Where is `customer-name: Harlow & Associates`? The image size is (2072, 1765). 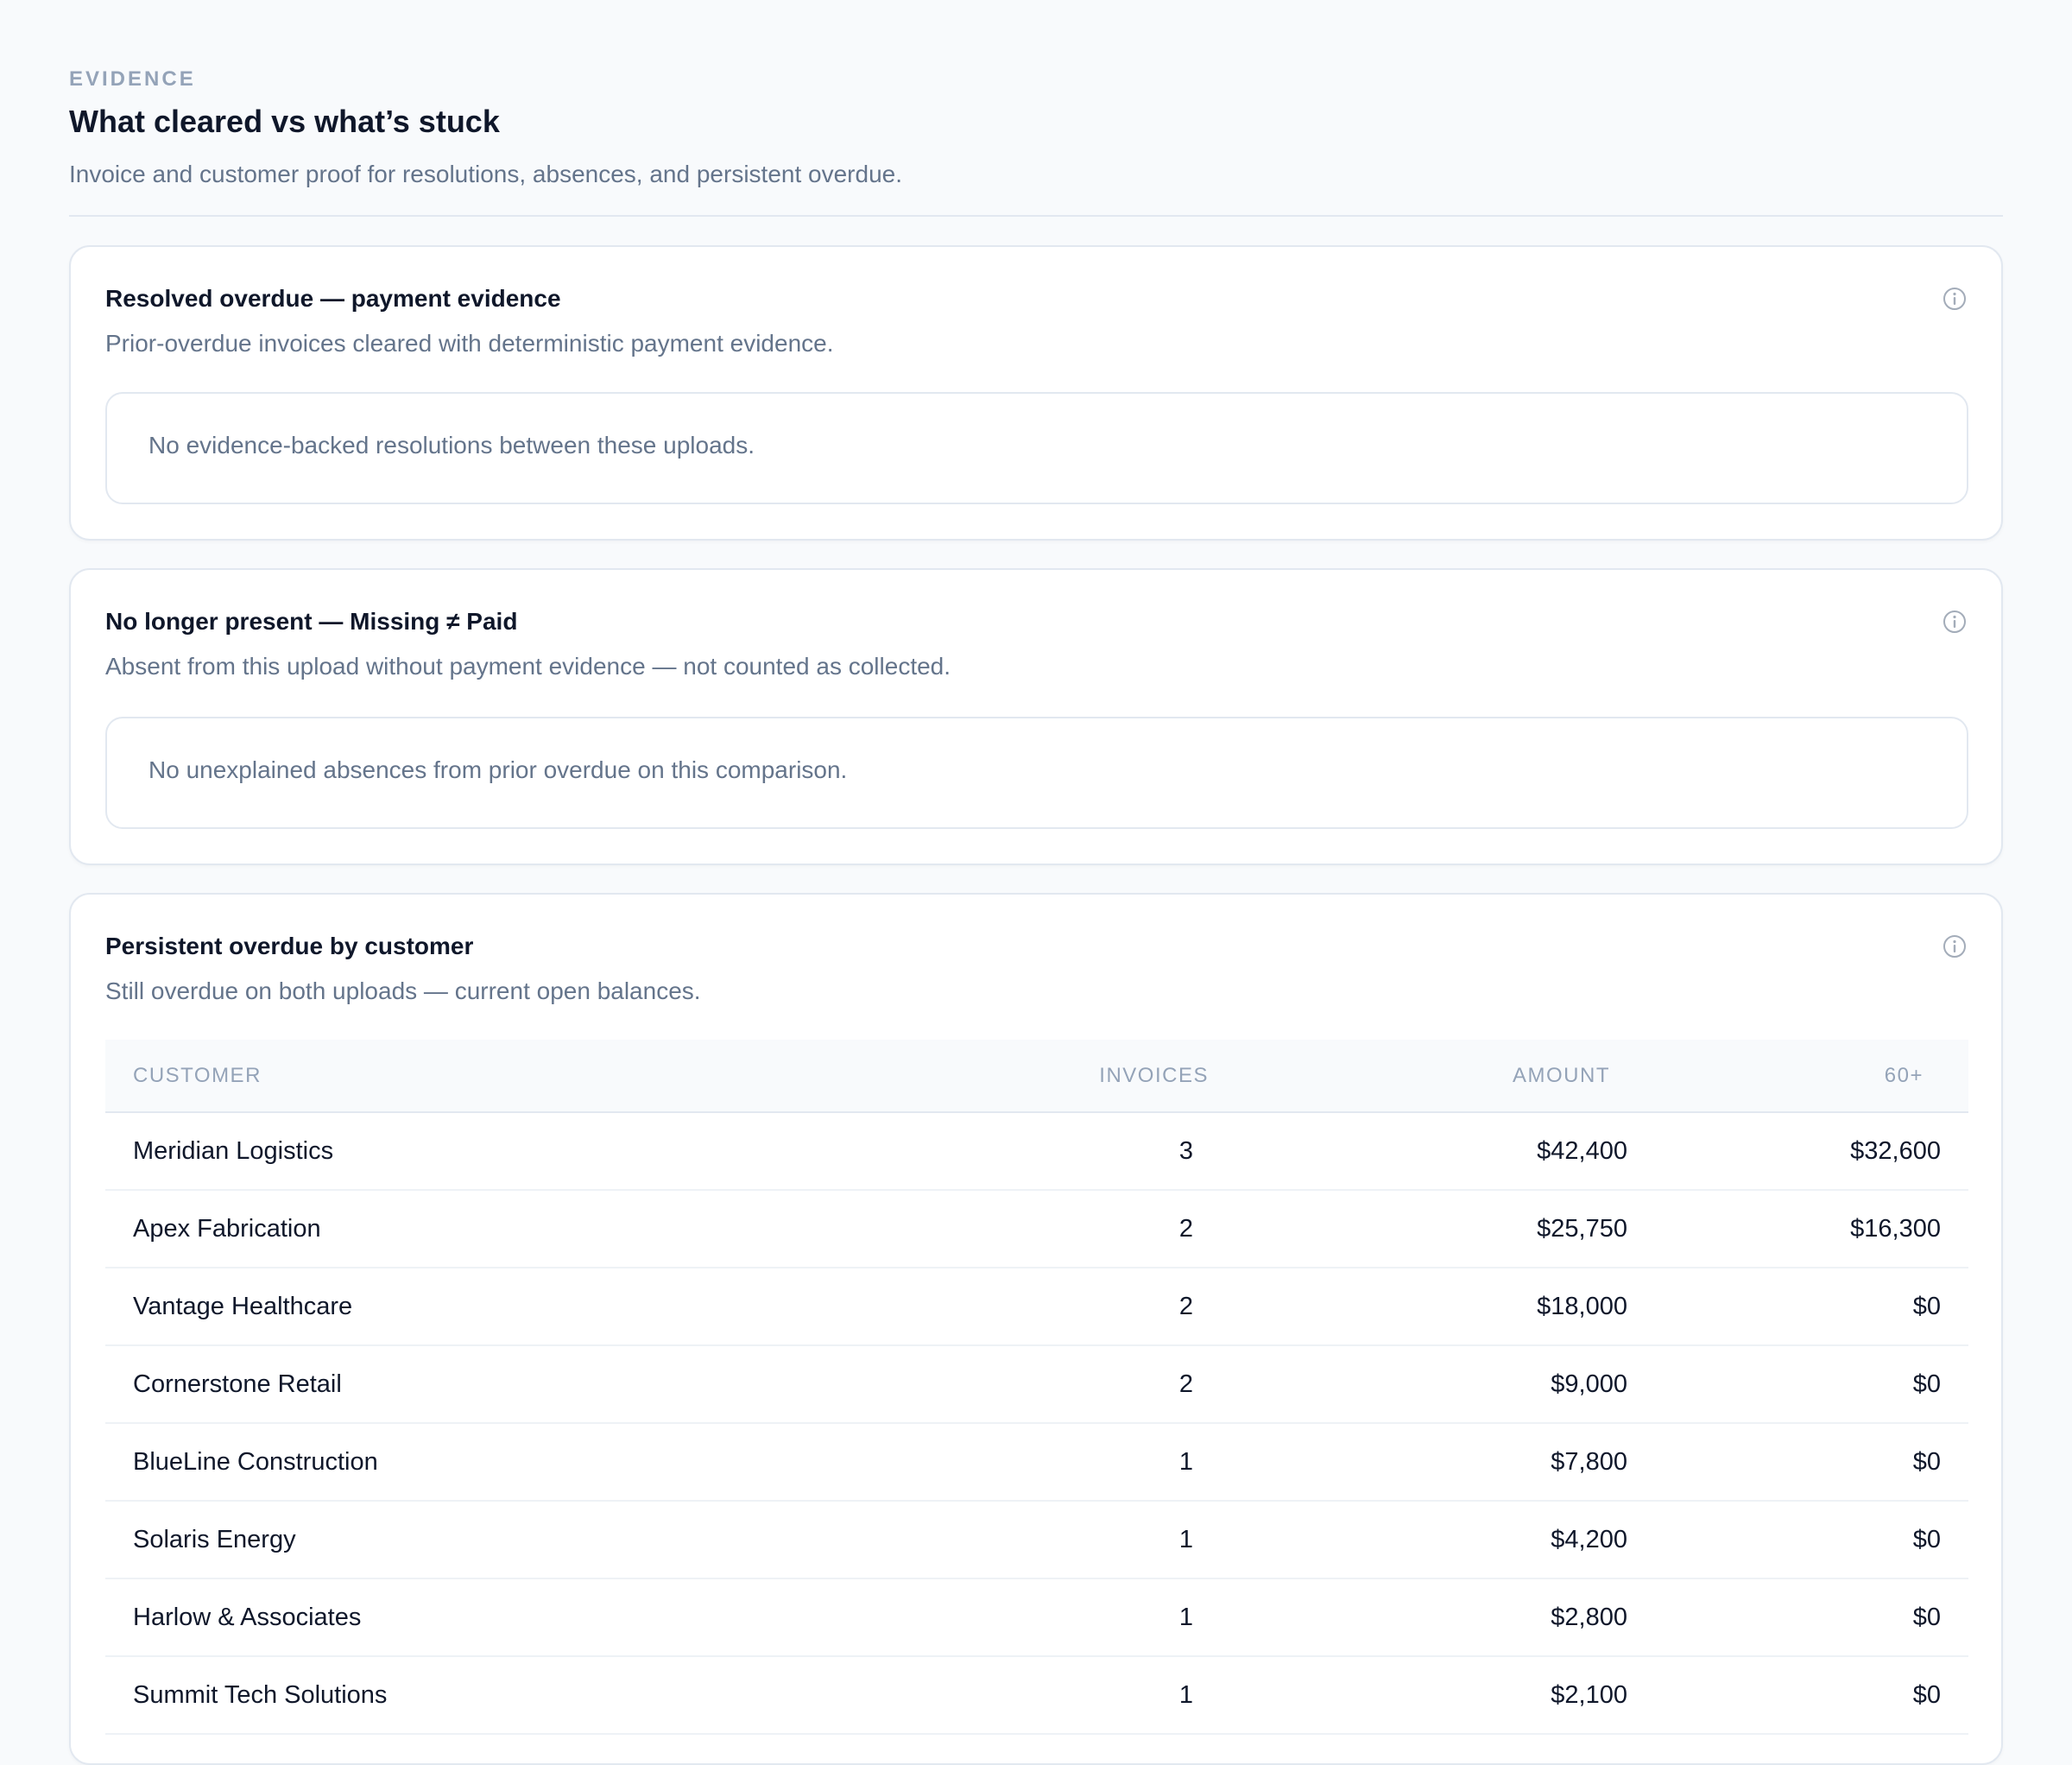 customer-name: Harlow & Associates is located at coordinates (493, 1618).